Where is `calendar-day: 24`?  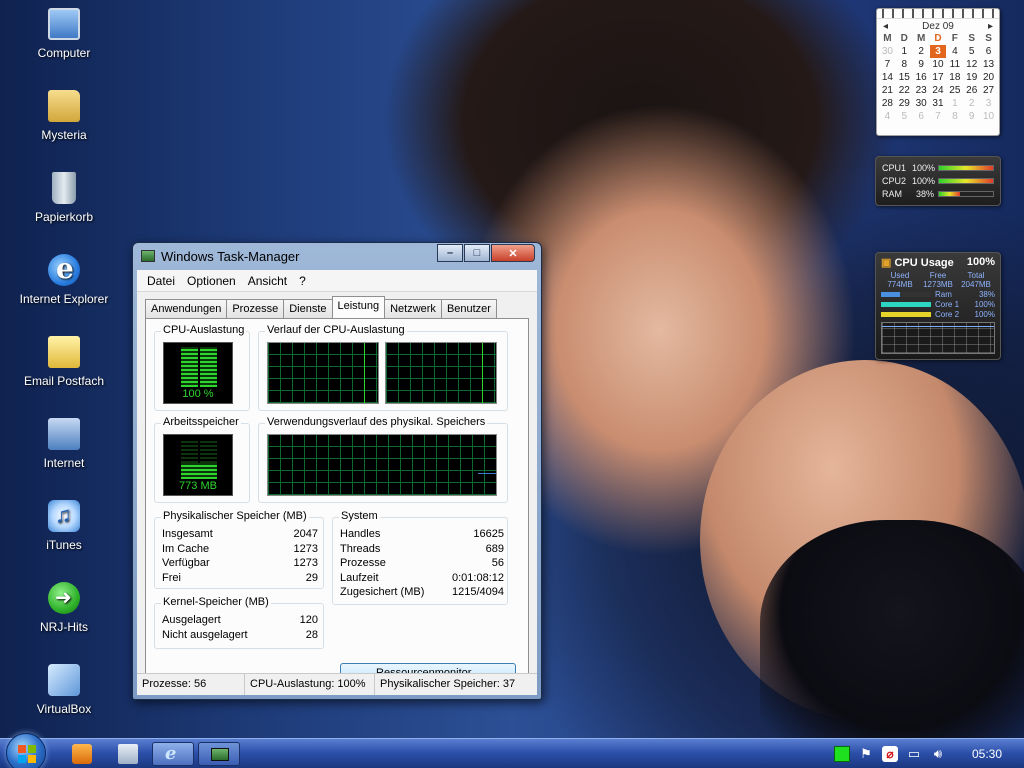
calendar-day: 24 is located at coordinates (938, 90).